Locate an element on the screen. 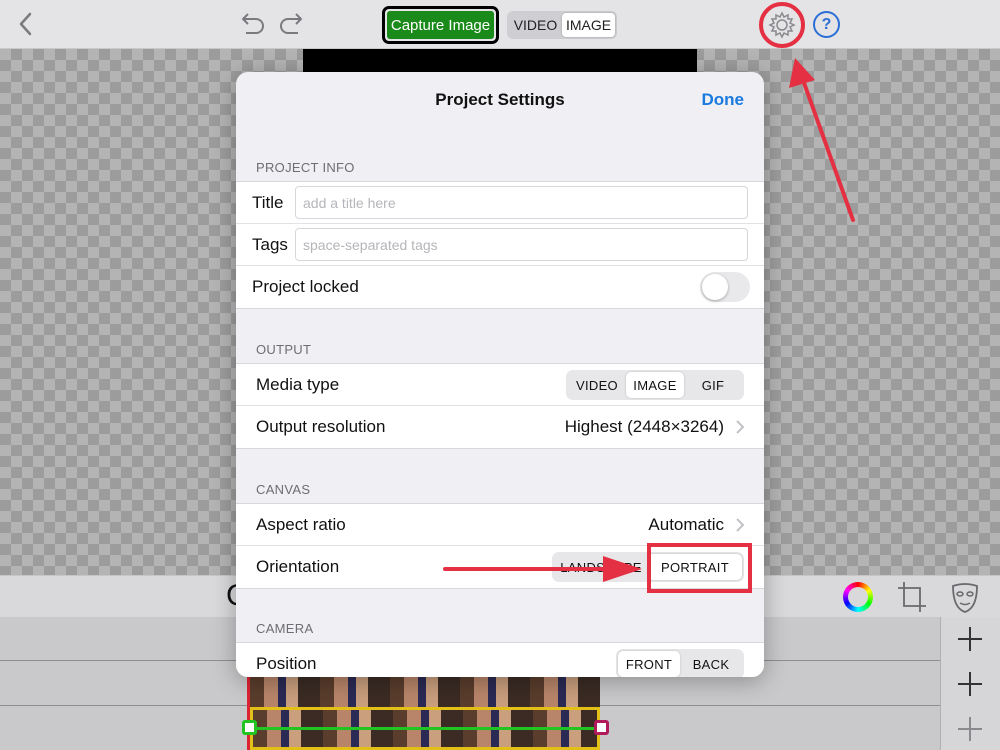  camera-group: Position FRONT BACK is located at coordinates (500, 659).